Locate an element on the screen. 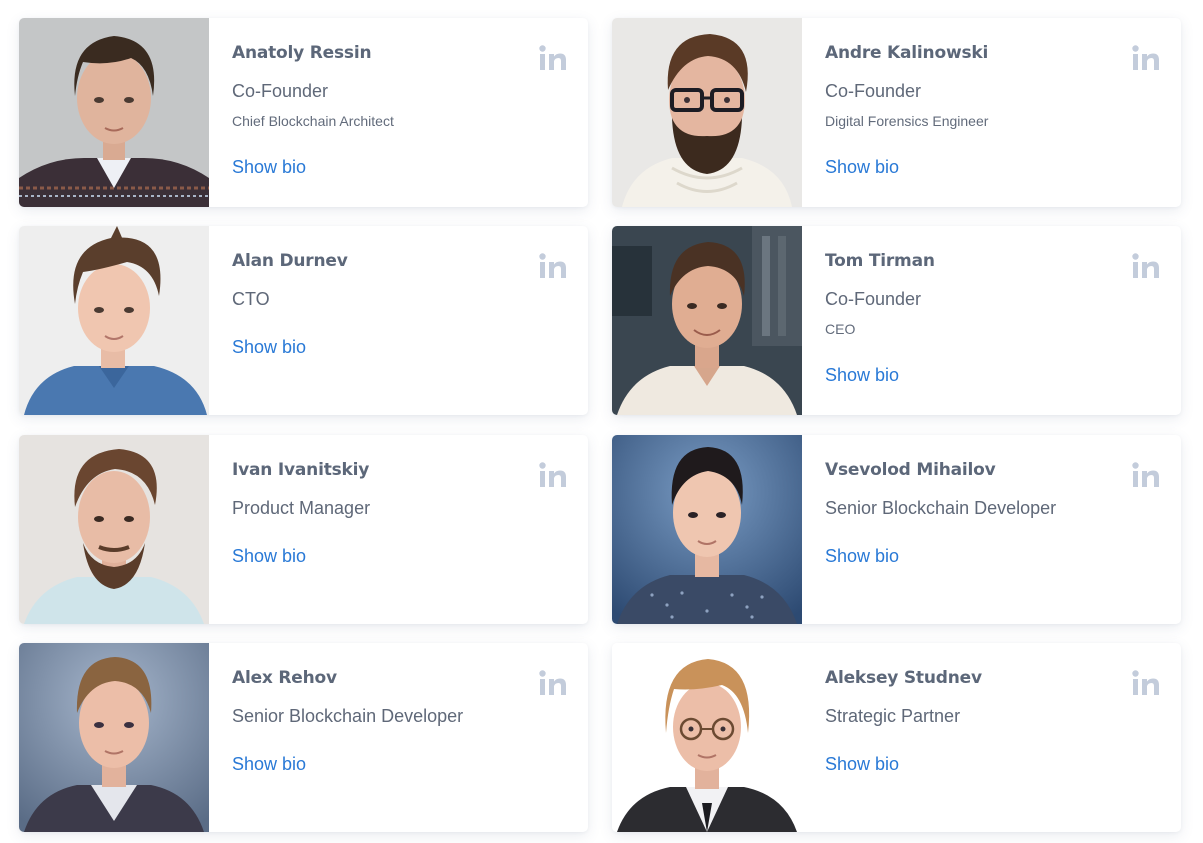 The width and height of the screenshot is (1203, 843). team-card: Alan Durnev CTO Show bio is located at coordinates (303, 320).